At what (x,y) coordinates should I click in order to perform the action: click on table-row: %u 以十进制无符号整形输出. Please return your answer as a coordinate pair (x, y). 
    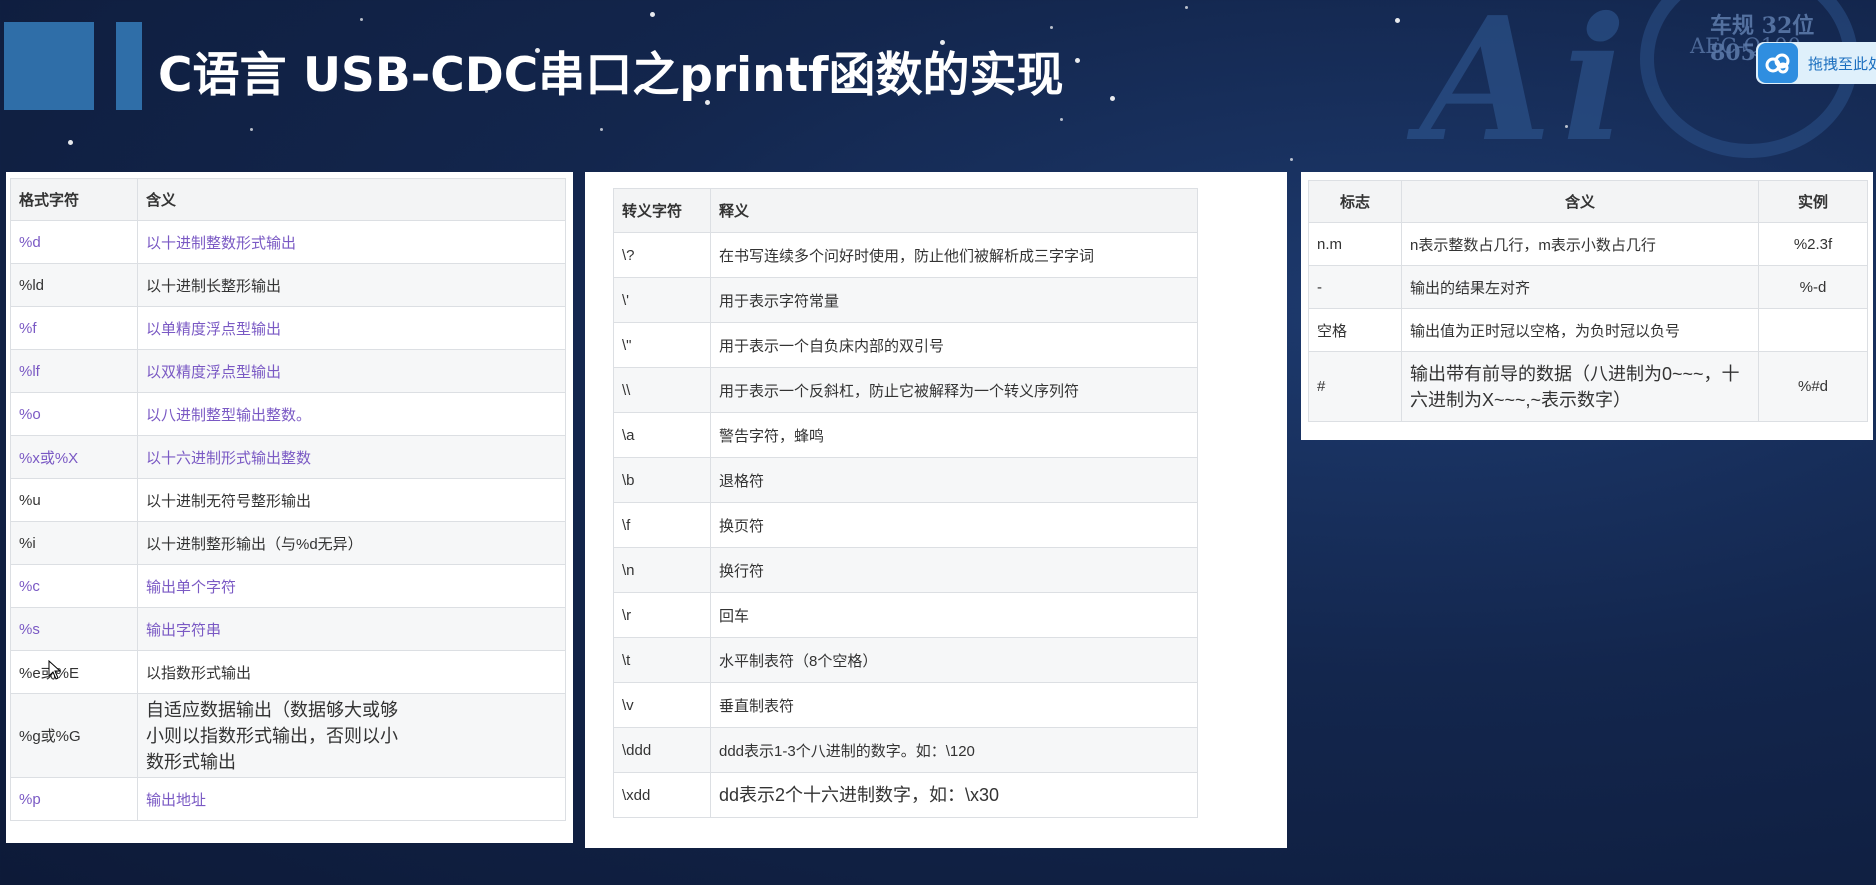
    Looking at the image, I should click on (288, 500).